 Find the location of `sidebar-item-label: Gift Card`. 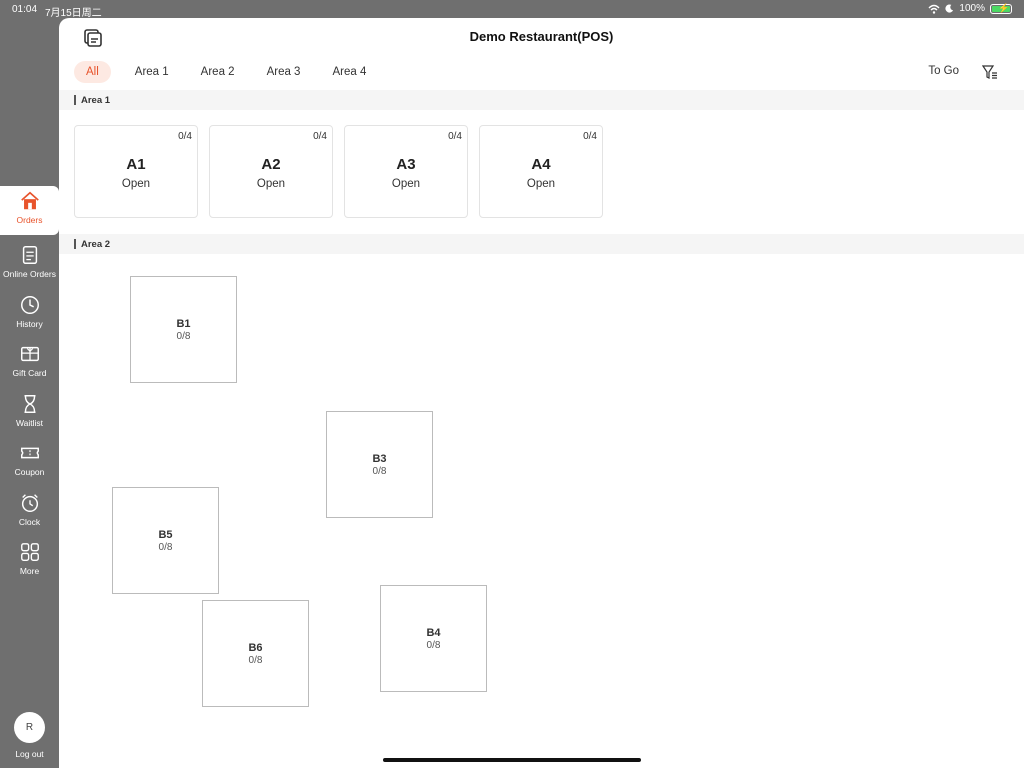

sidebar-item-label: Gift Card is located at coordinates (29, 373).